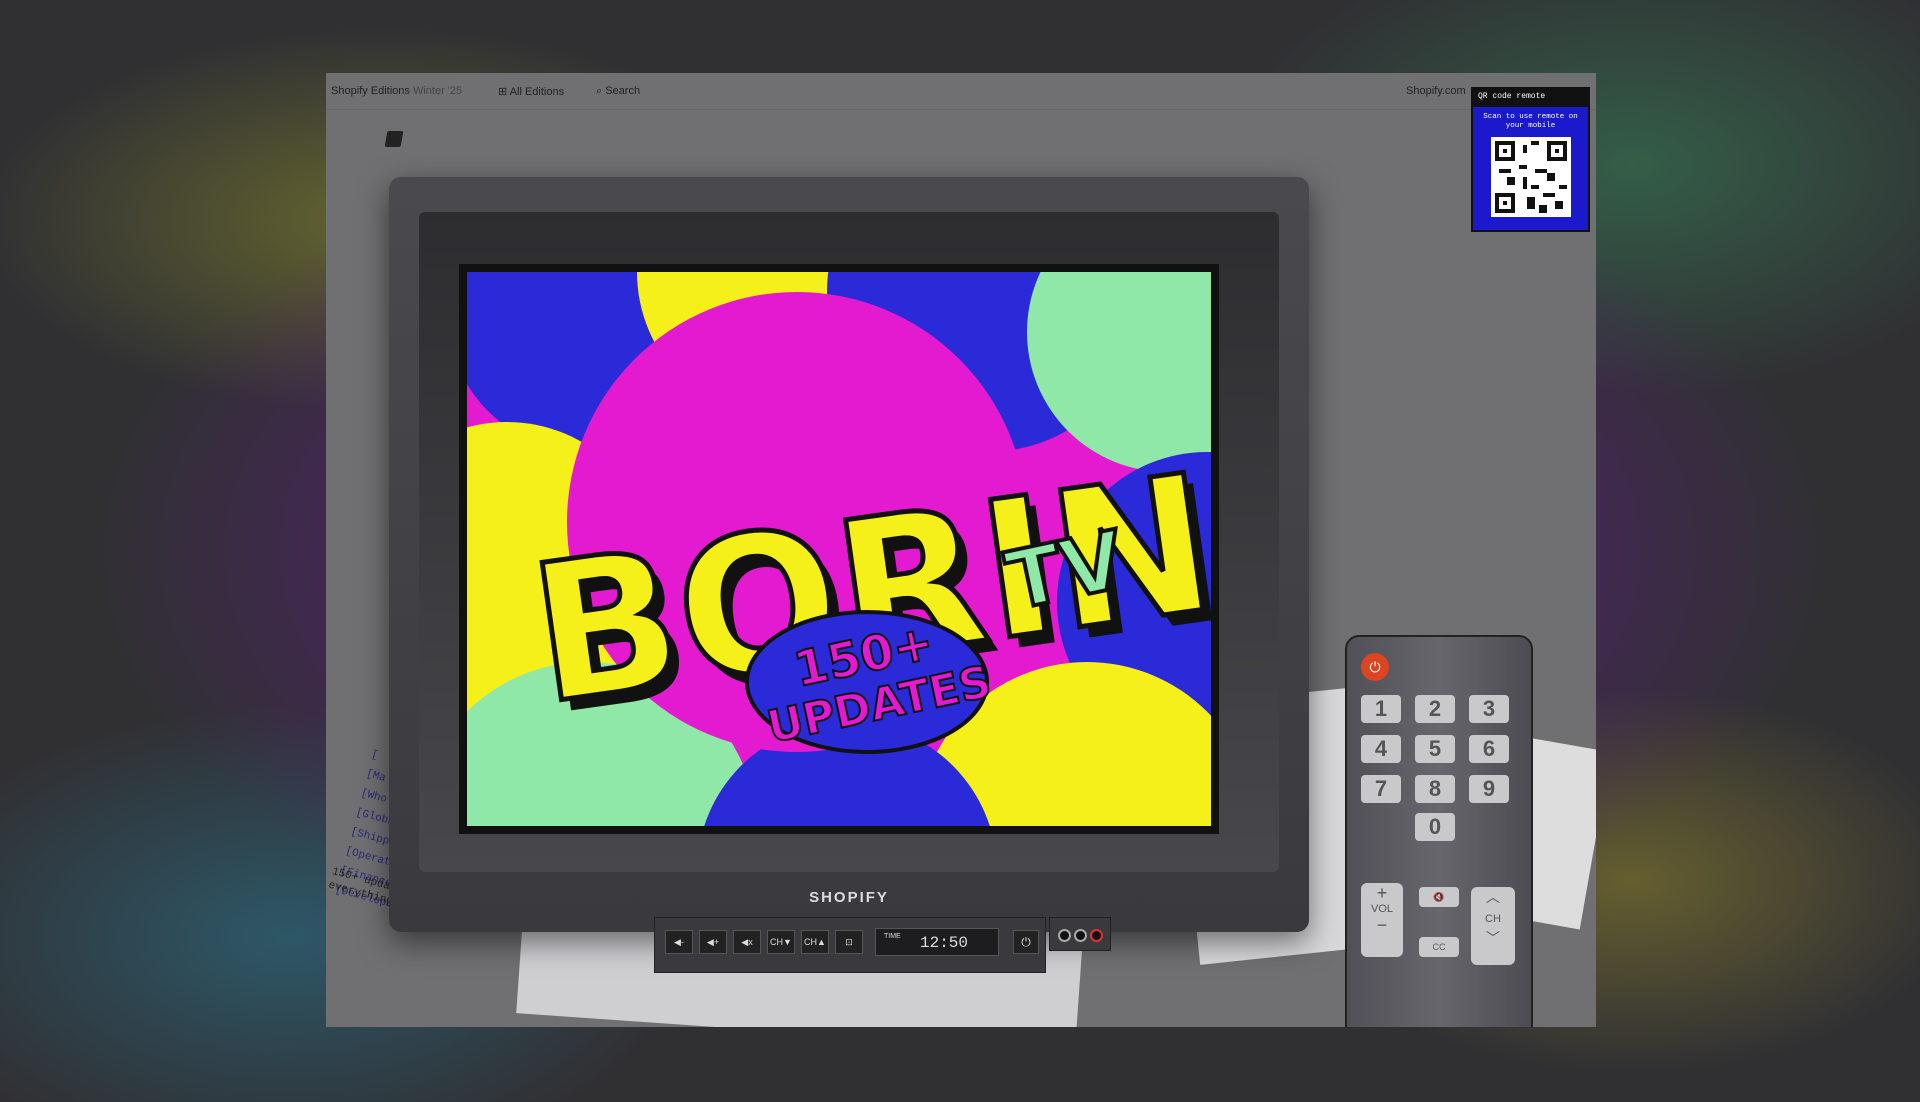 Image resolution: width=1920 pixels, height=1102 pixels. Describe the element at coordinates (1382, 920) in the screenshot. I see `remote-volume-rocker: + VOL −` at that location.